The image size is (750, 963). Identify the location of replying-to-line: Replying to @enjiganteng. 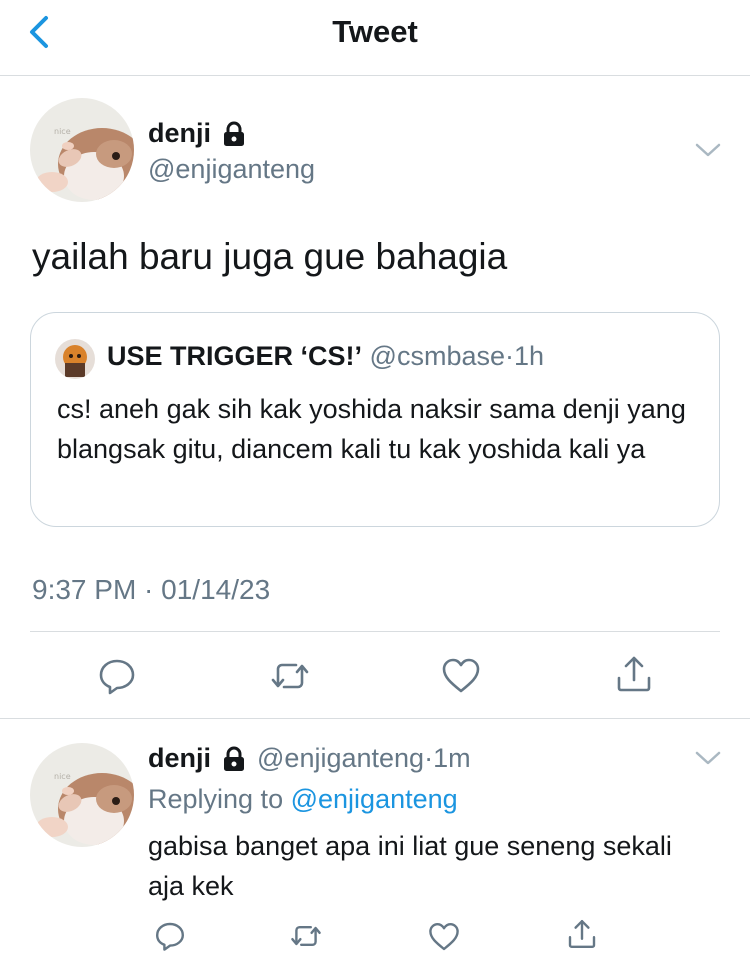
(303, 799).